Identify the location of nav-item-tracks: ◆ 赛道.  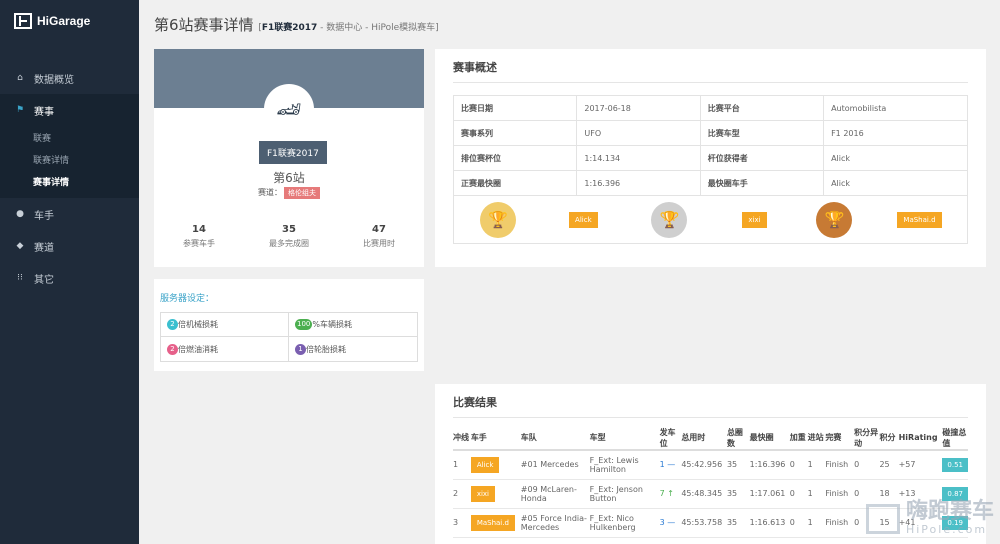
(69, 246).